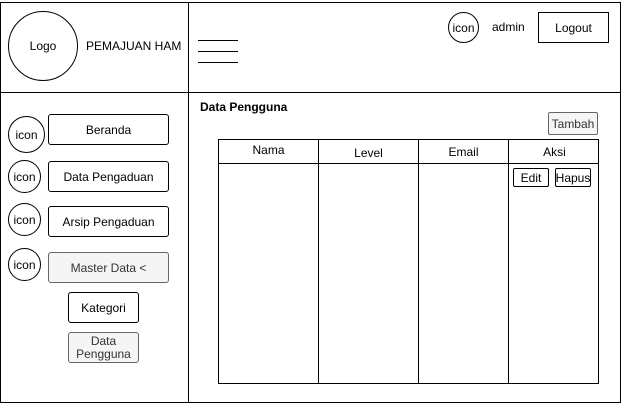 The image size is (622, 404). Describe the element at coordinates (268, 150) in the screenshot. I see `column-header-nama: Nama` at that location.